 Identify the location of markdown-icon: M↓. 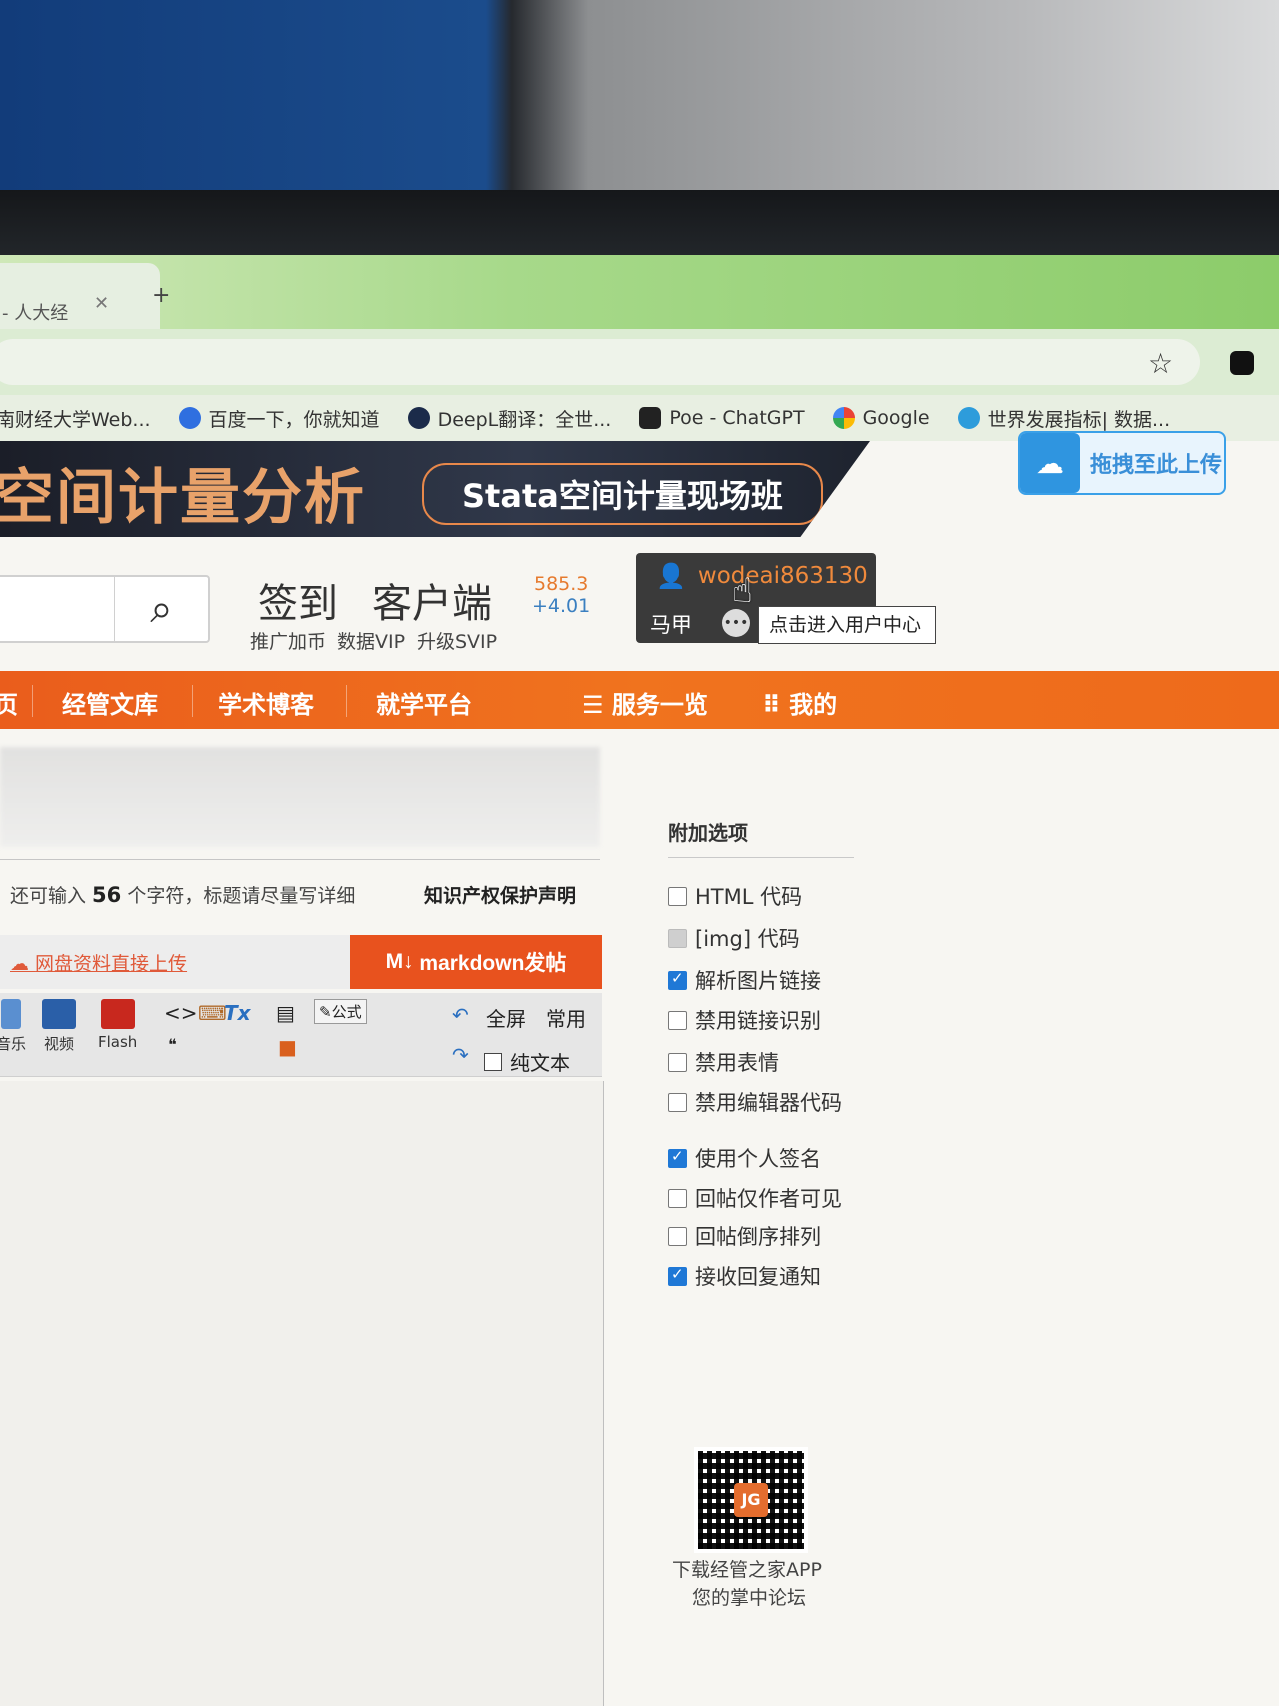
(402, 961).